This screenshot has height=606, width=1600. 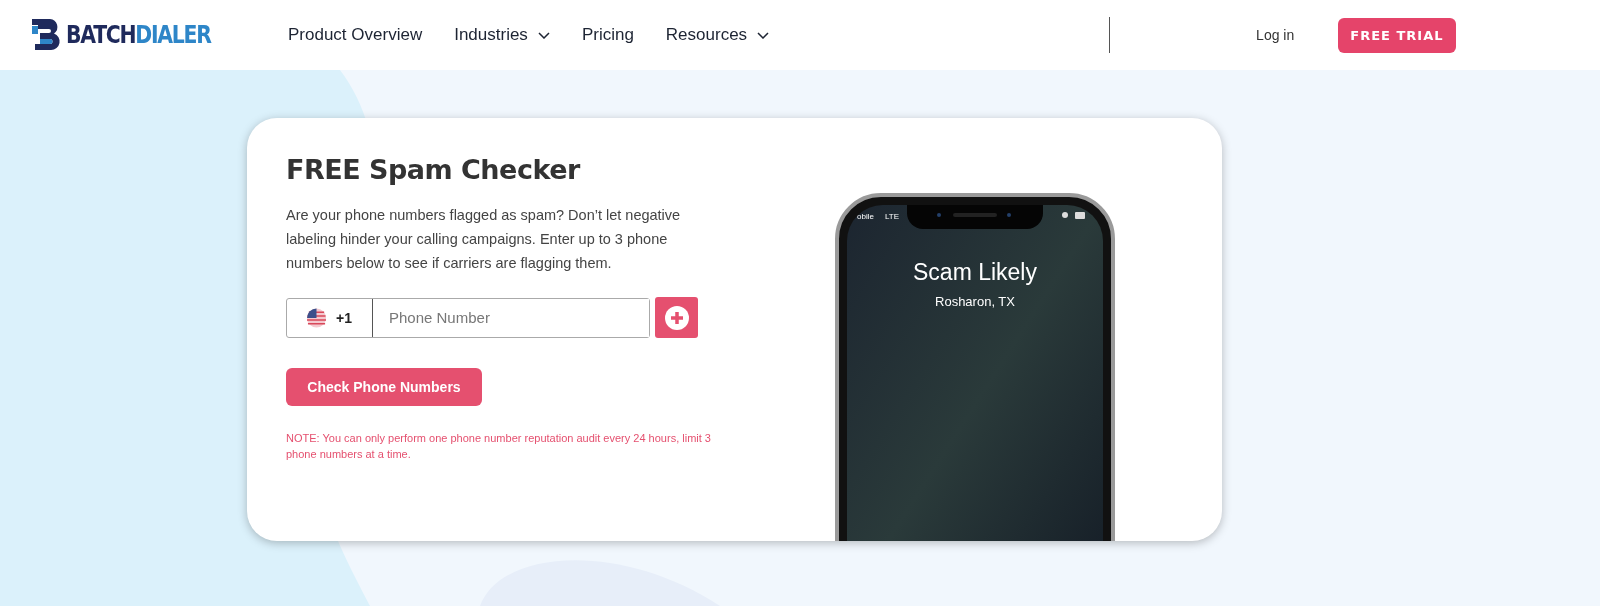 I want to click on login-link: Log in, so click(x=1275, y=35).